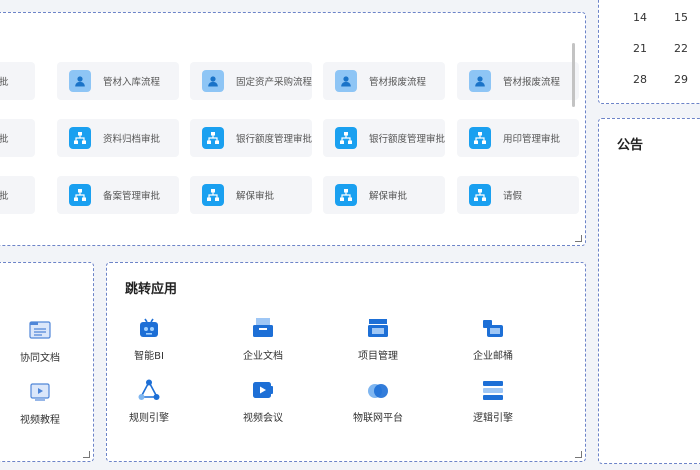 The image size is (700, 470). I want to click on left-apps-panel: 协同文档 视频教程, so click(47, 362).